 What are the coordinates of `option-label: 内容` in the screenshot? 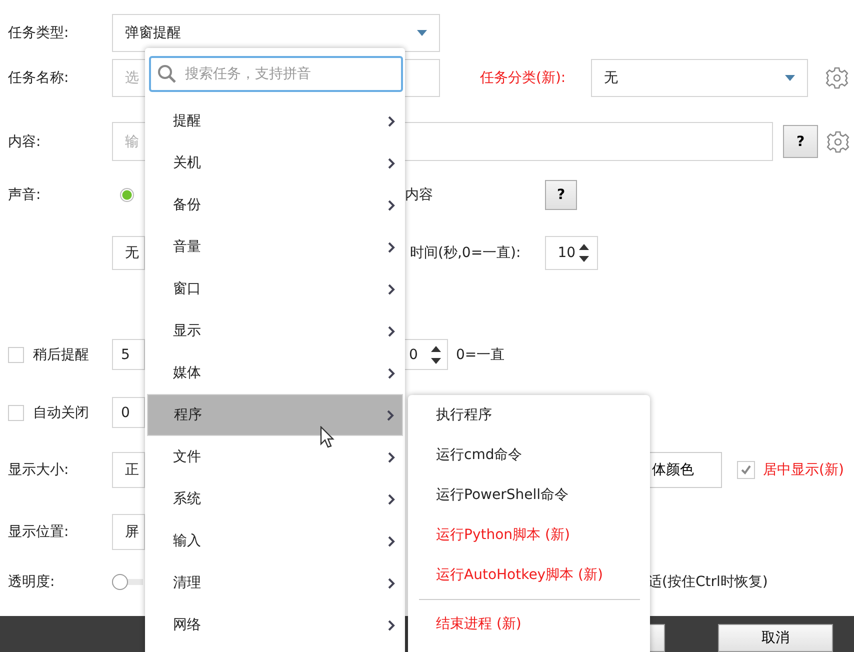 It's located at (419, 195).